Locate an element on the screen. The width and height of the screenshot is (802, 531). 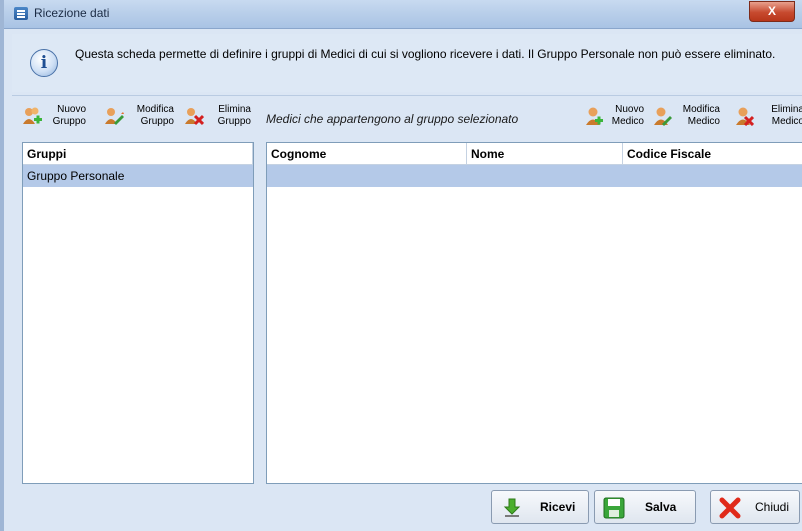
delete-group-label-1: Elimina is located at coordinates (234, 109).